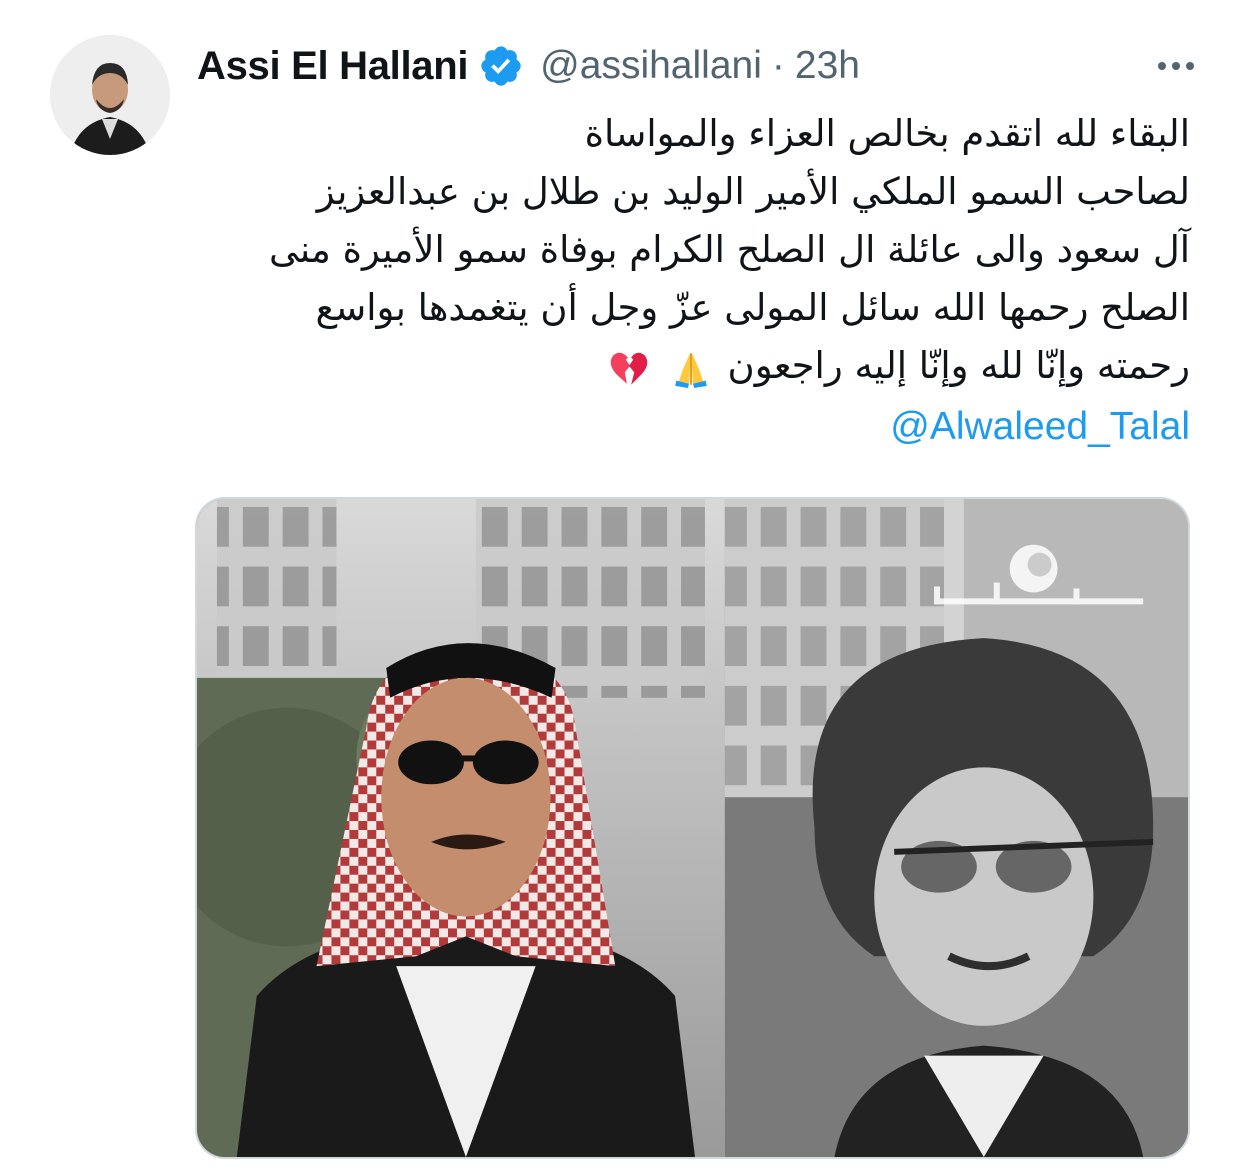 The width and height of the screenshot is (1242, 1174). Describe the element at coordinates (332, 66) in the screenshot. I see `display-name: Assi El Hallani` at that location.